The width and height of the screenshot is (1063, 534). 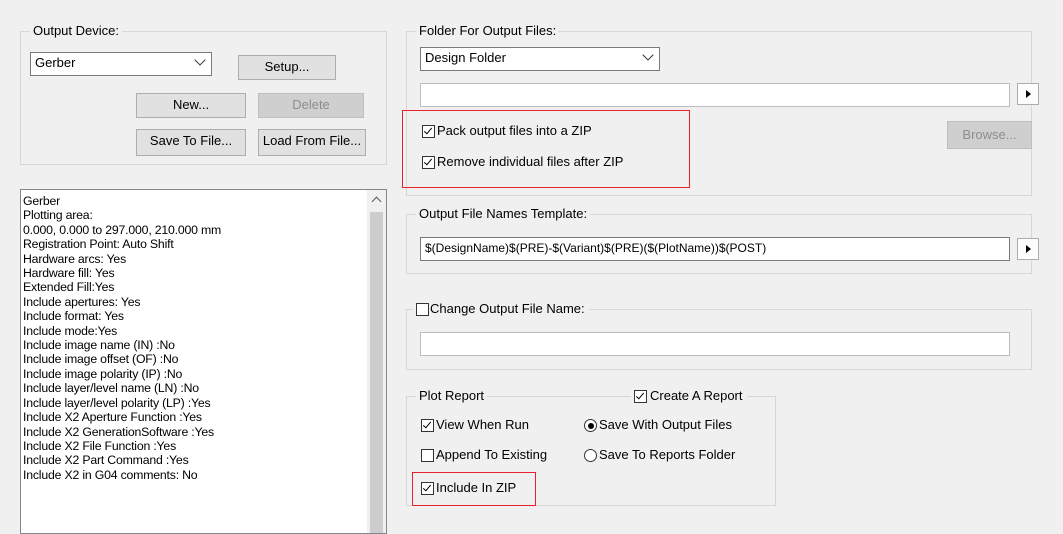 I want to click on list-item: Include X2 Aperture Function :Yes, so click(x=112, y=417).